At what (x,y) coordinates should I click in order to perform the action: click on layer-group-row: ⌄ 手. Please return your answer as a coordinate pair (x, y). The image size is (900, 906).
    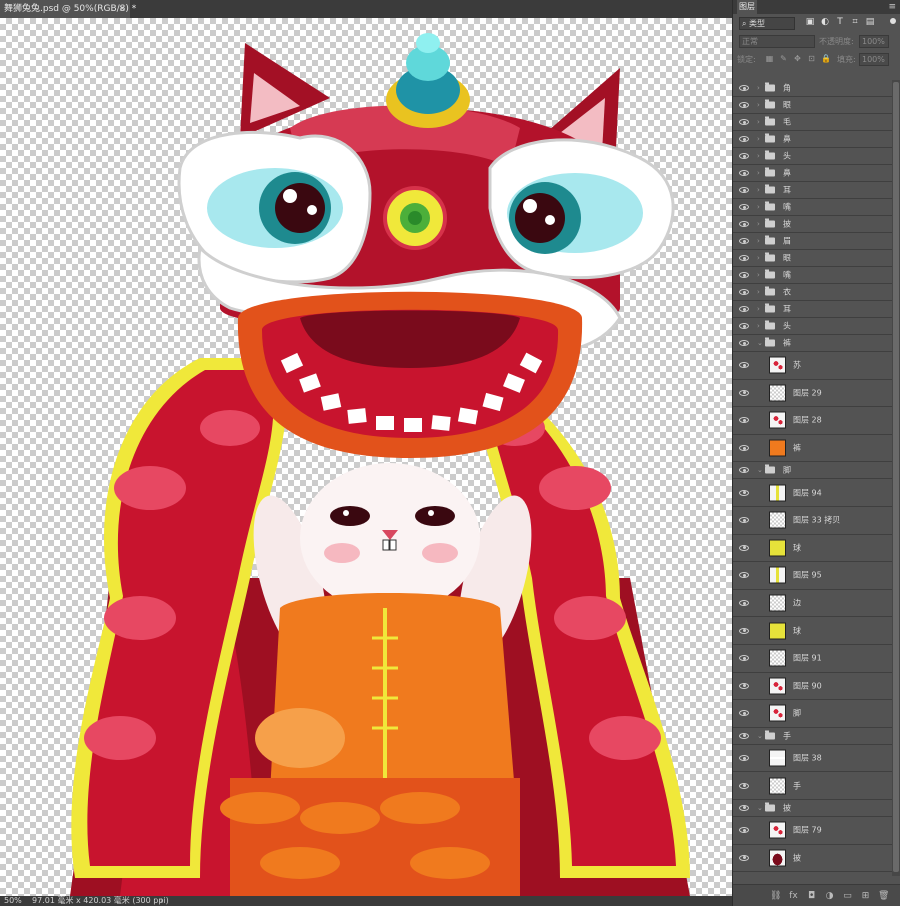
    Looking at the image, I should click on (813, 736).